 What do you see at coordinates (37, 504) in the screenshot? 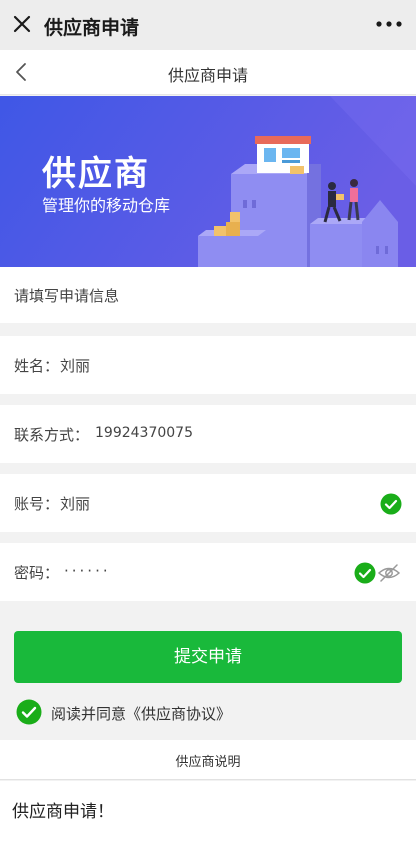
I see `account-label: 账号：` at bounding box center [37, 504].